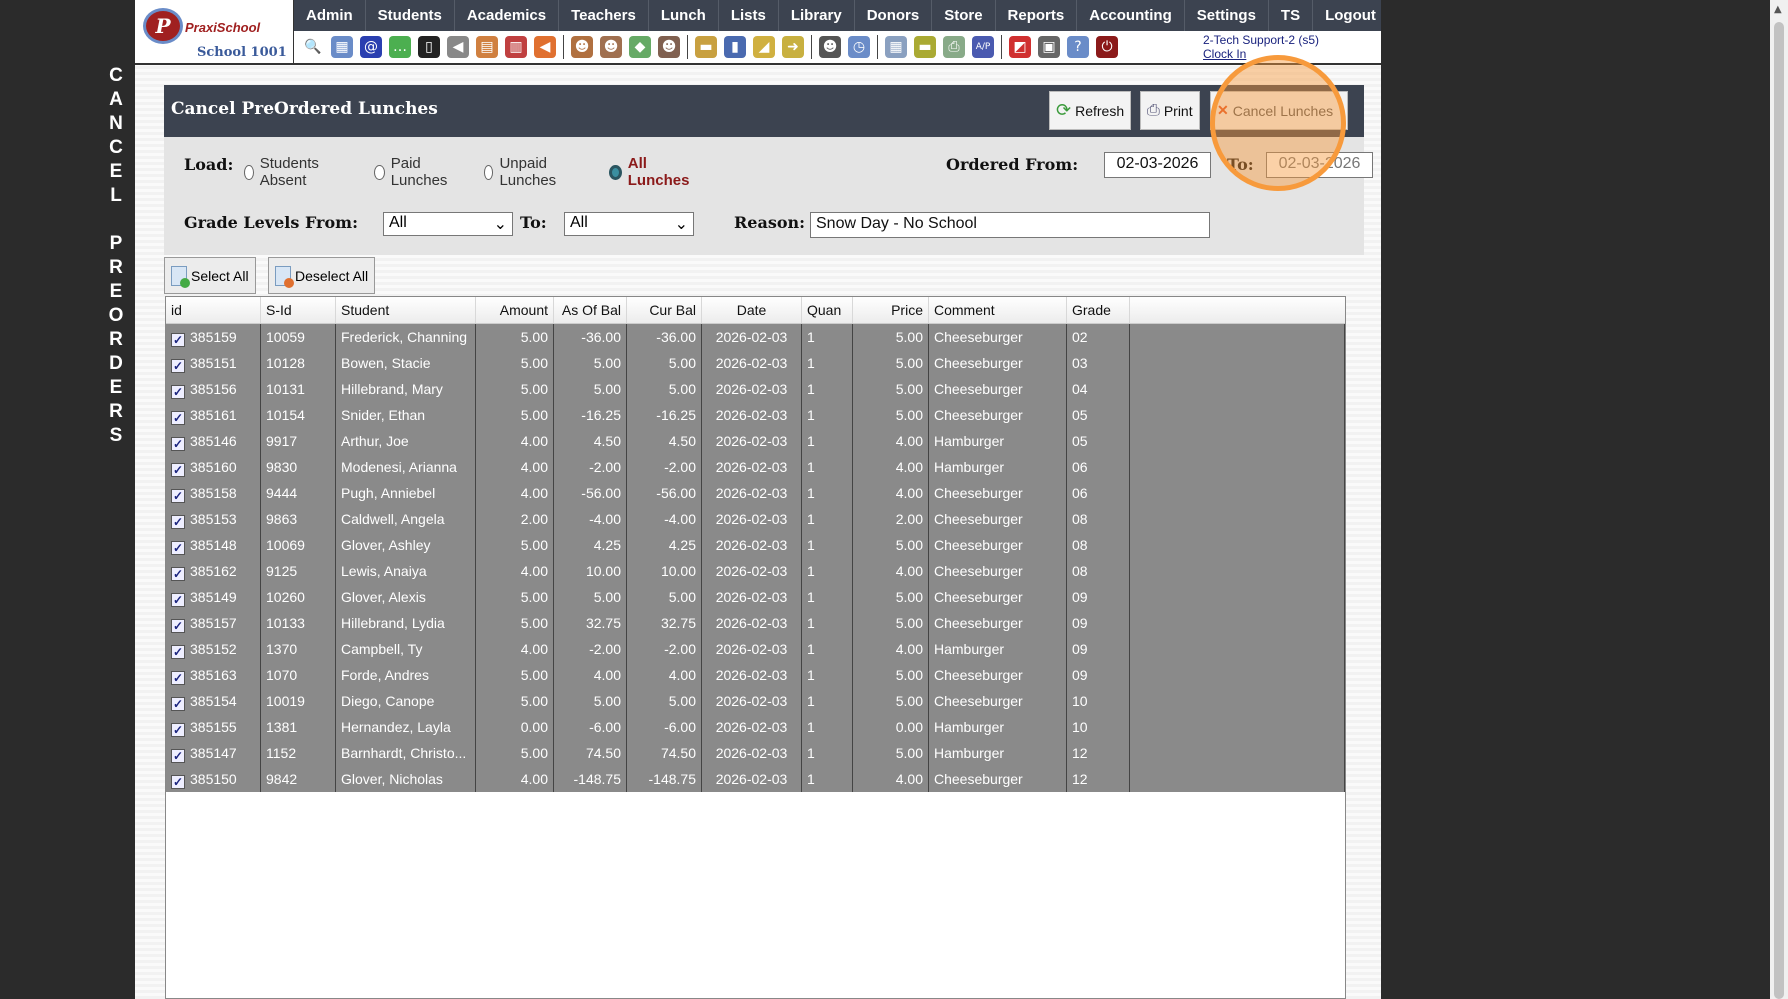 The width and height of the screenshot is (1788, 999). Describe the element at coordinates (1279, 110) in the screenshot. I see `cancel-lunches-button: ✕ Cancel Lunches` at that location.